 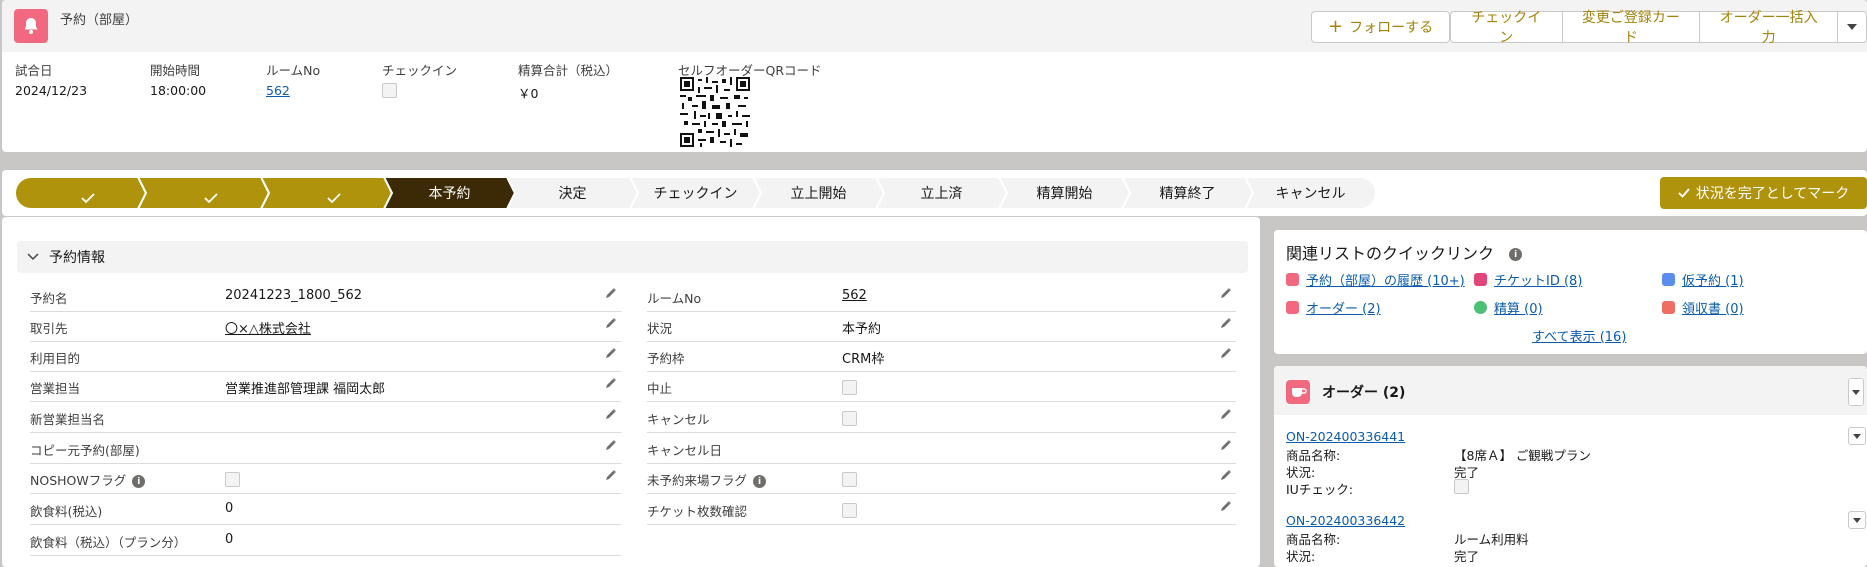 I want to click on show-all-link: すべて表示 (16), so click(x=1579, y=335).